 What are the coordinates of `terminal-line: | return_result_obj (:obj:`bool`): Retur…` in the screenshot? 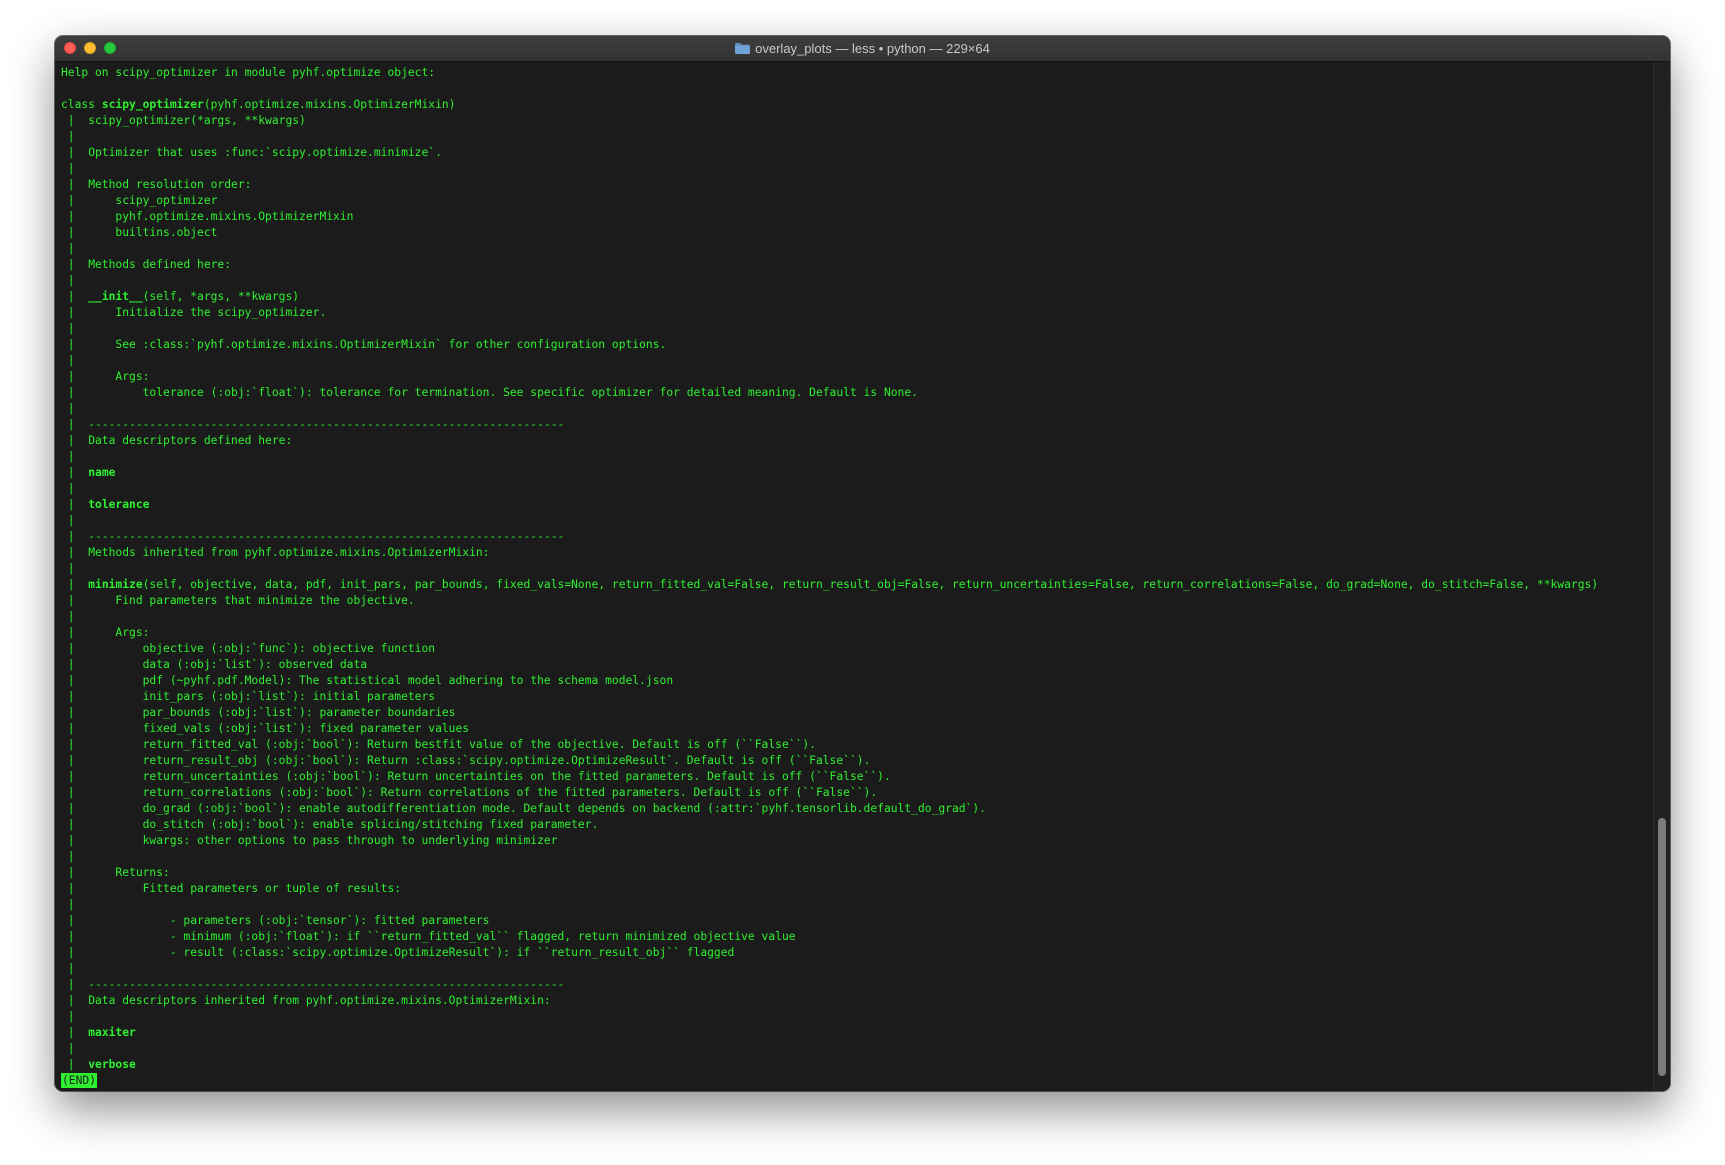 It's located at (466, 760).